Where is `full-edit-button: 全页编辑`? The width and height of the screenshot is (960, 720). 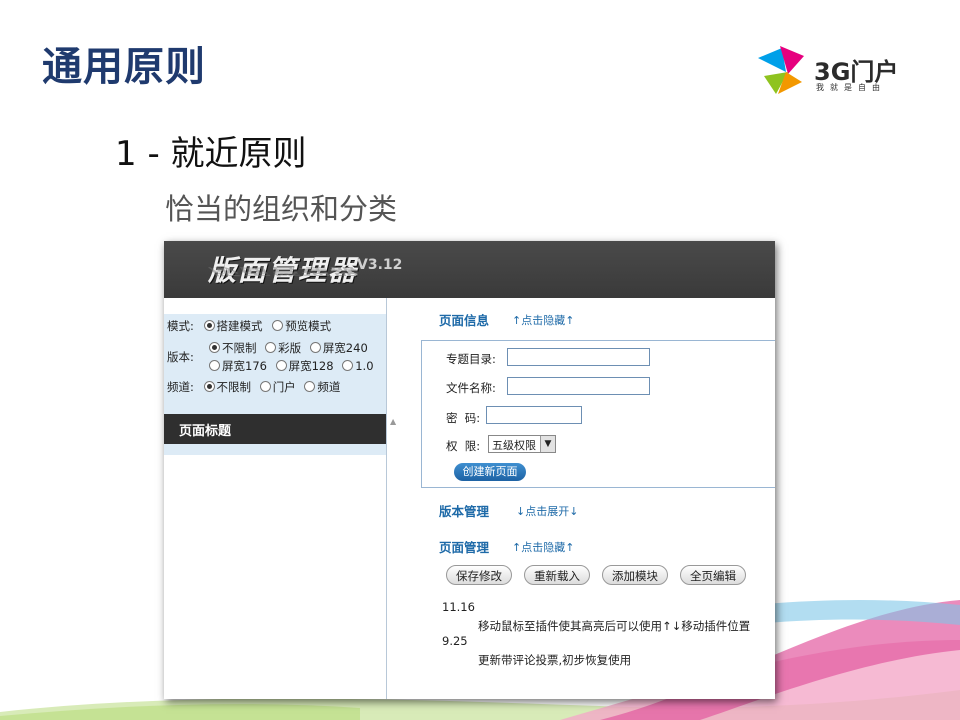
full-edit-button: 全页编辑 is located at coordinates (713, 575).